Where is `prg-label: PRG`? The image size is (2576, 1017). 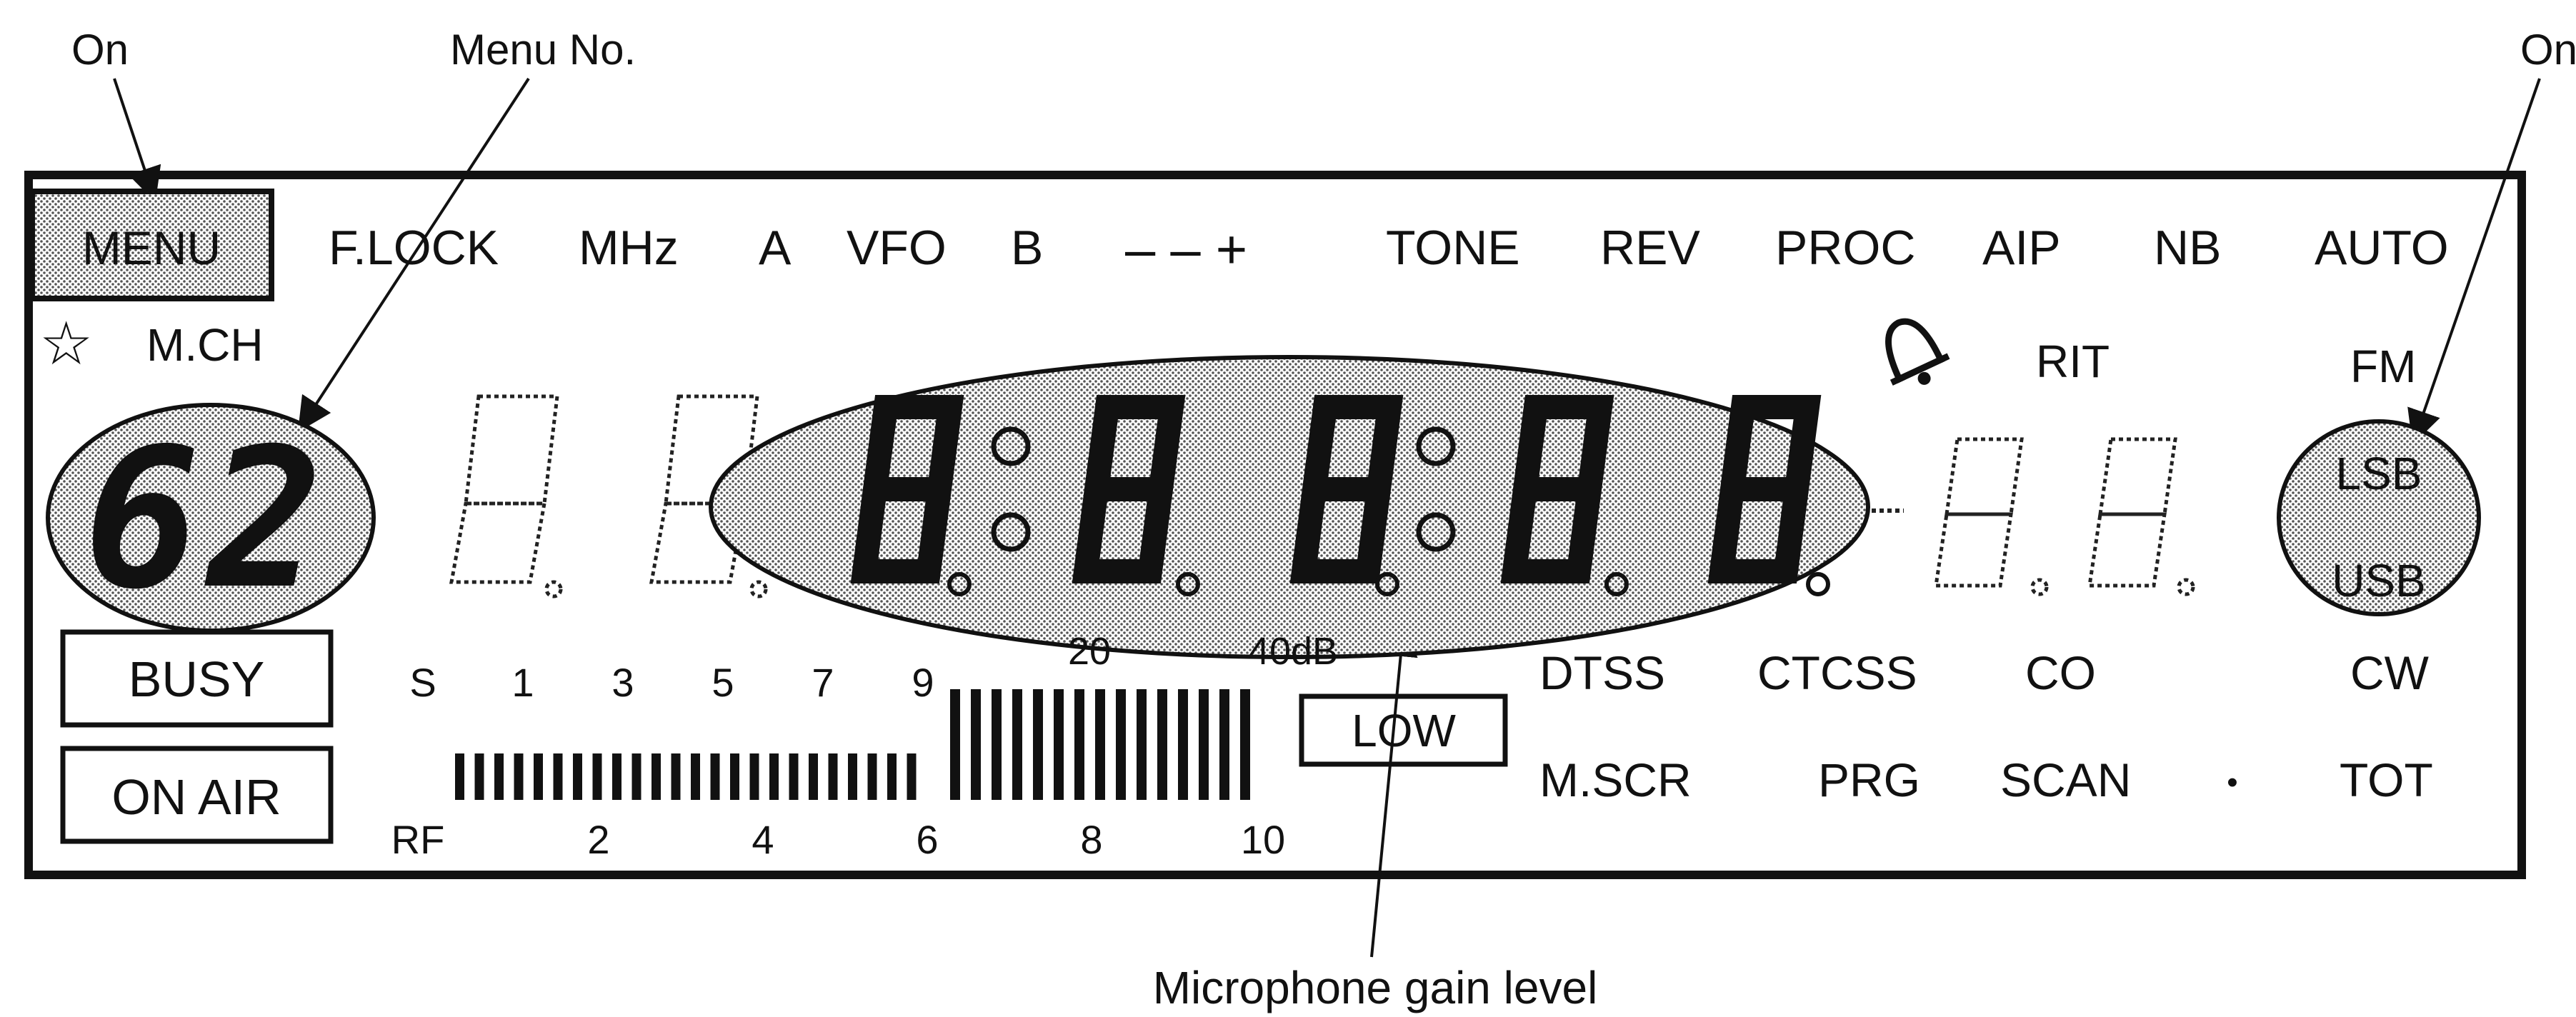 prg-label: PRG is located at coordinates (1869, 779).